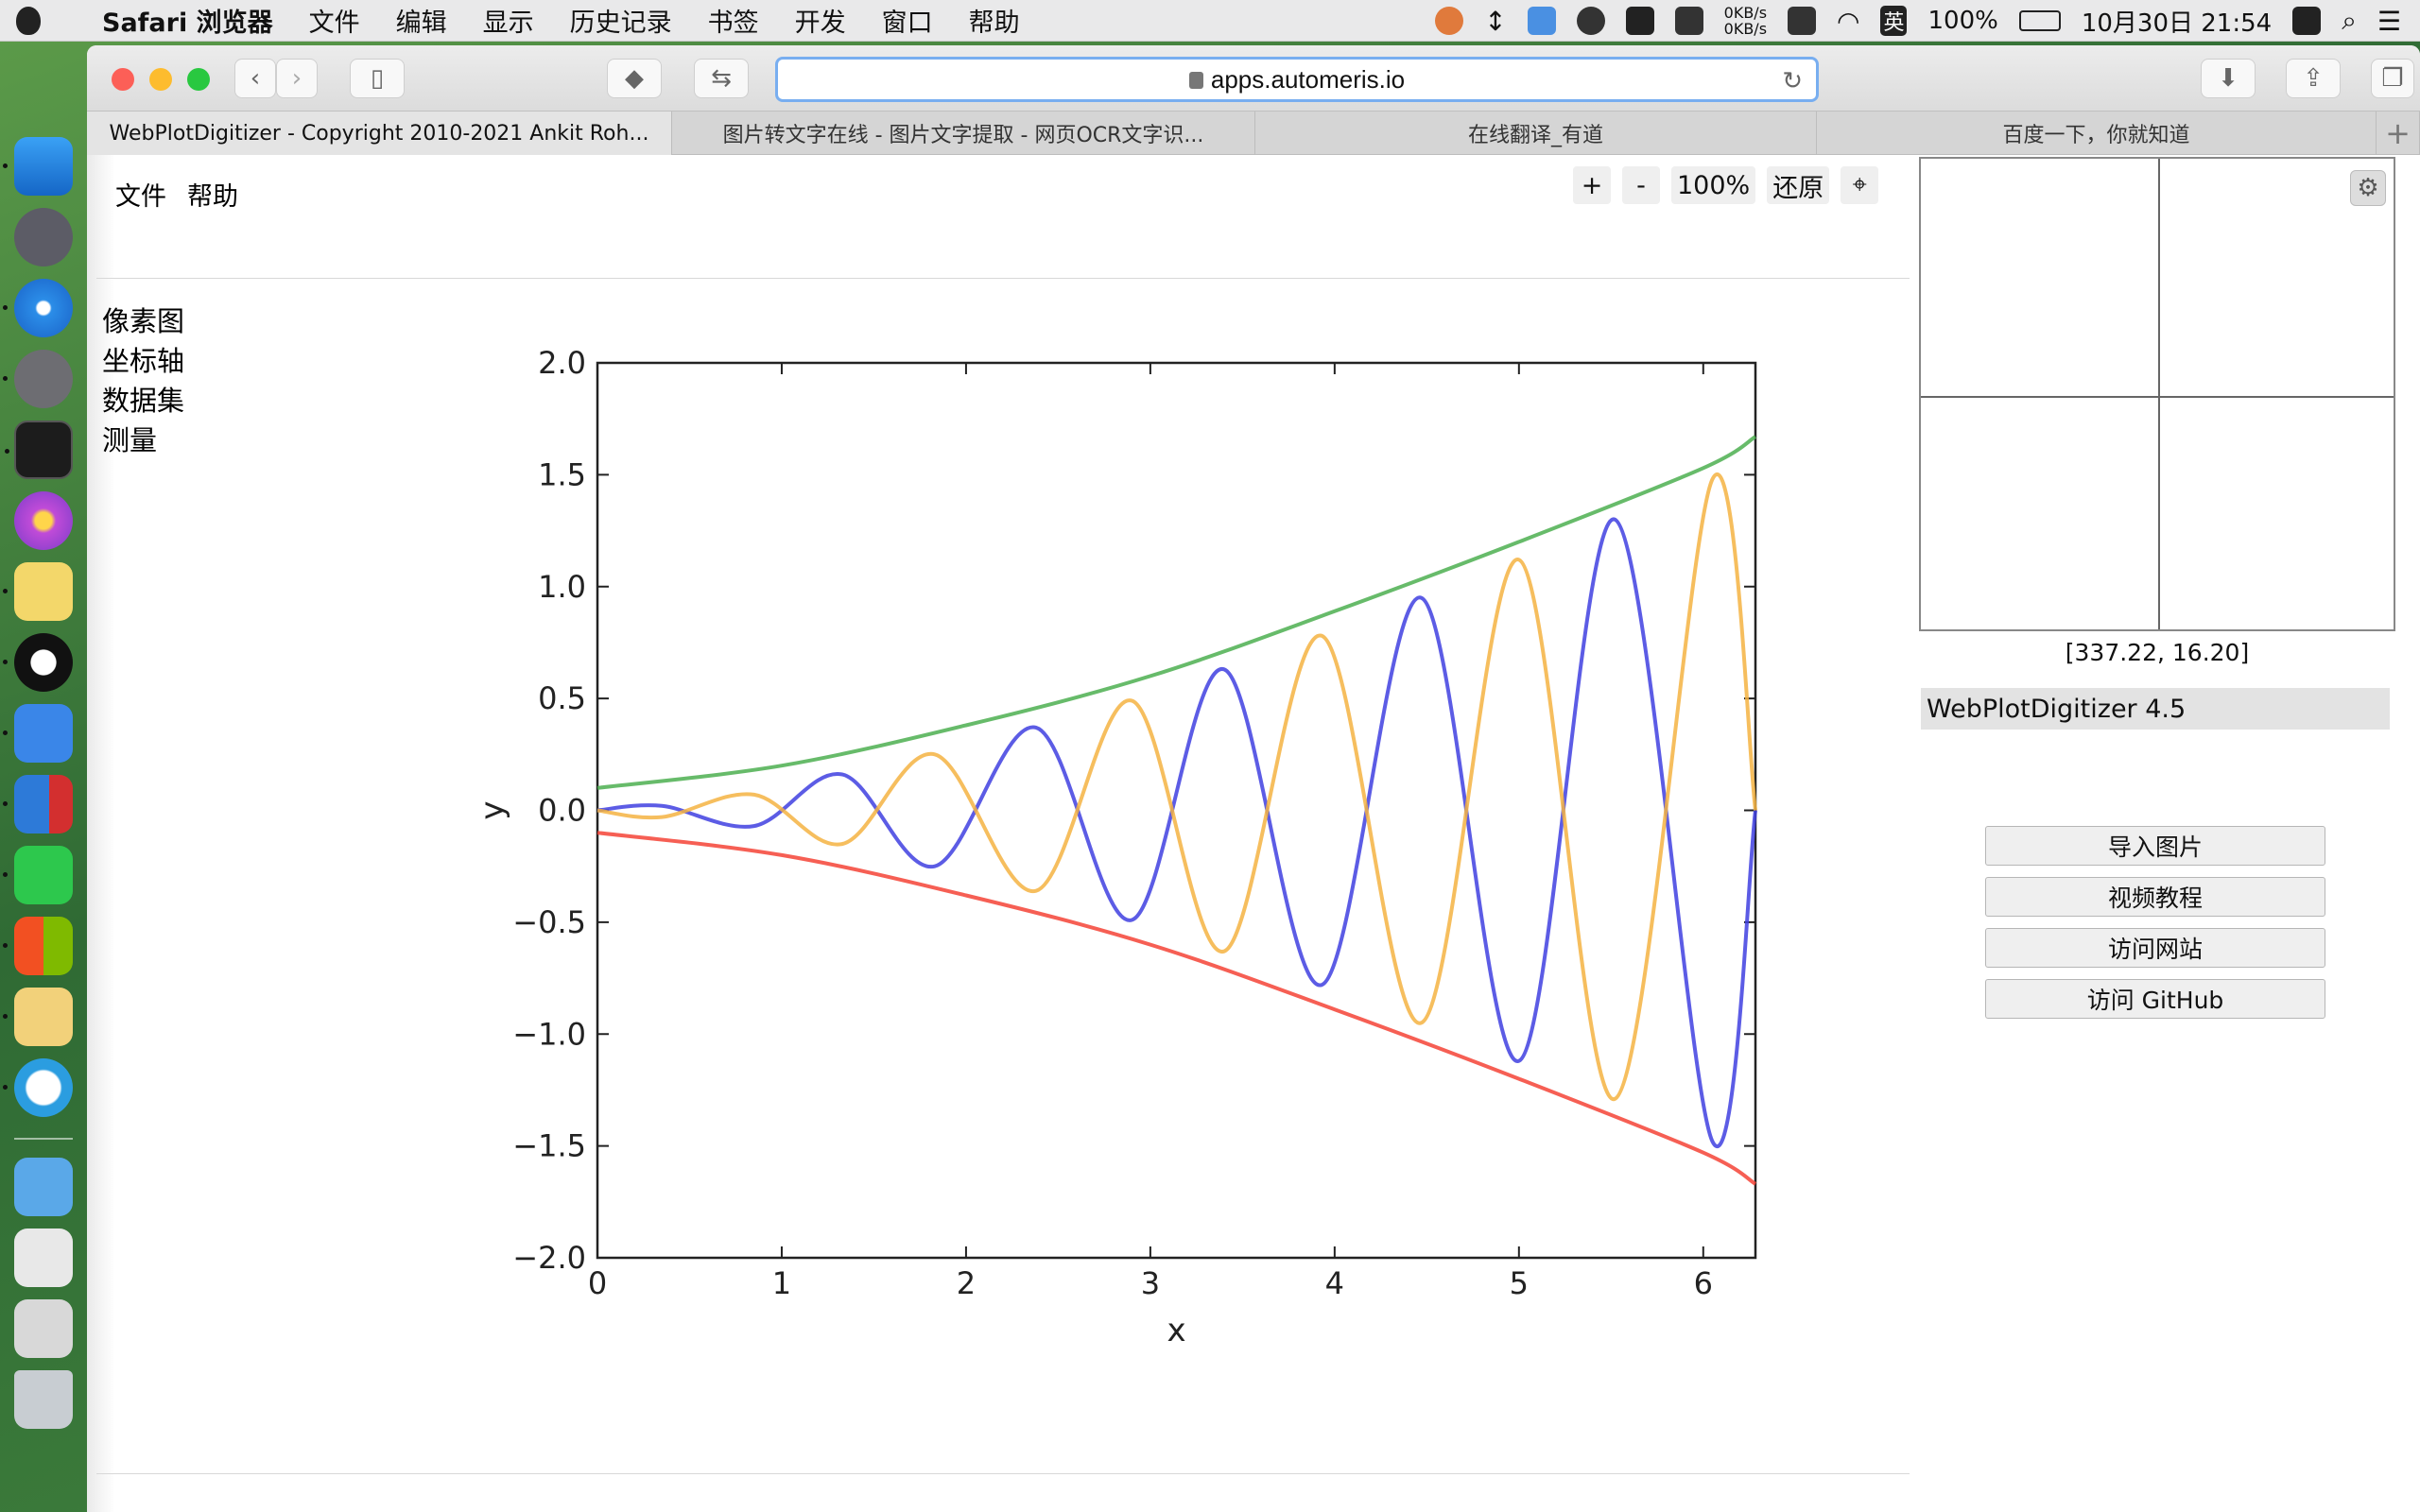  Describe the element at coordinates (212, 194) in the screenshot. I see `menu-help: 帮助` at that location.